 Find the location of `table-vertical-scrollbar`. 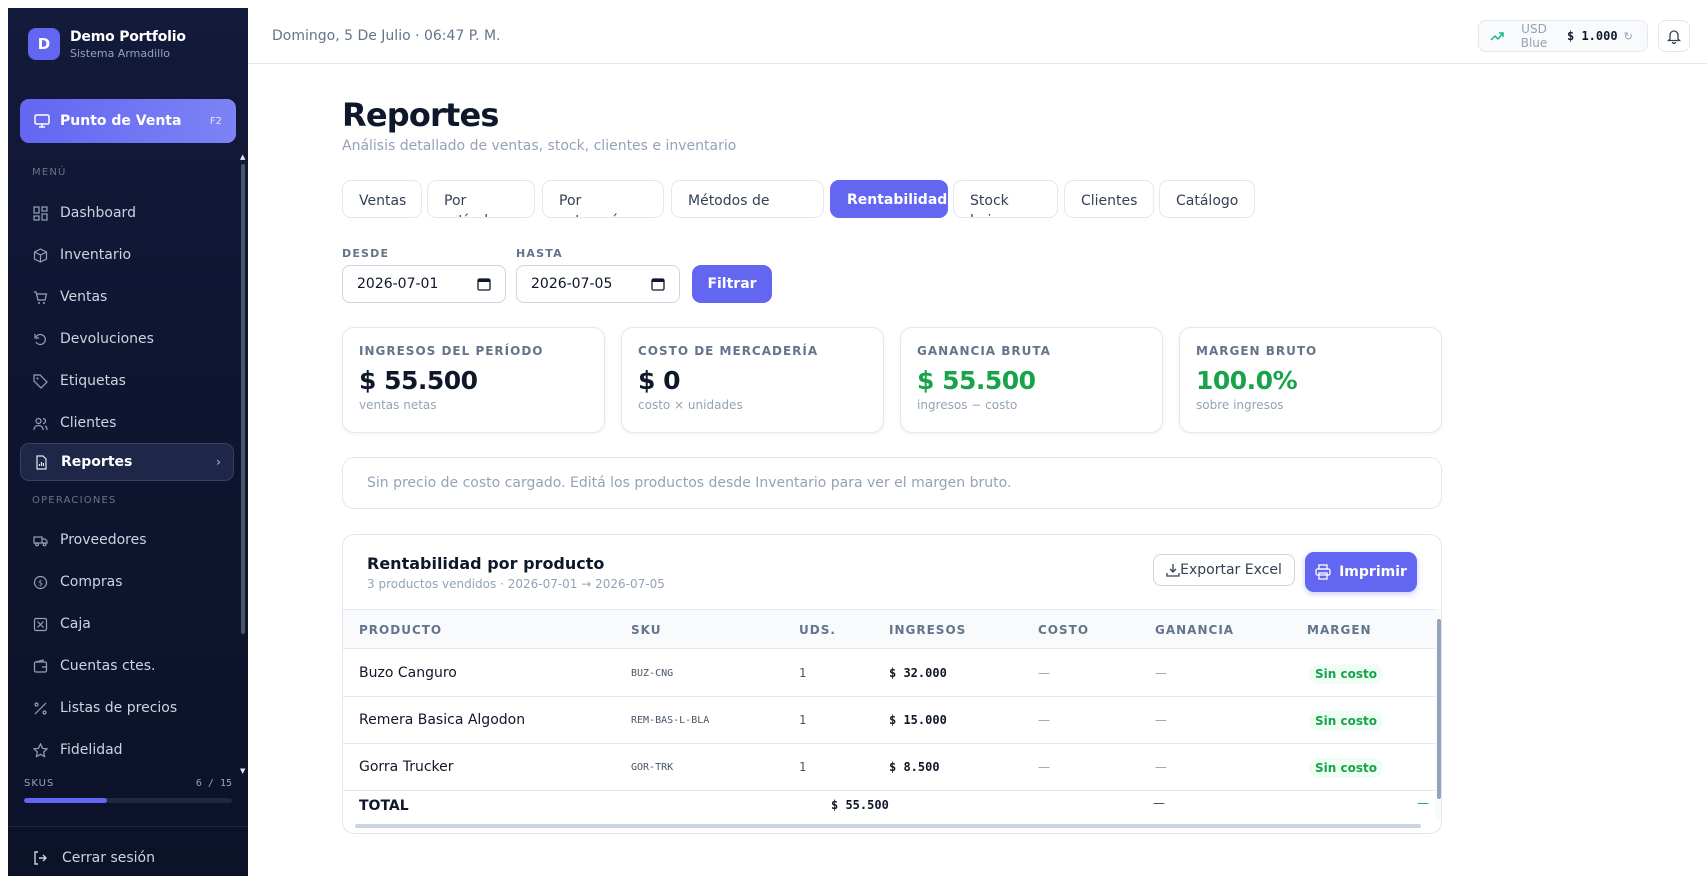

table-vertical-scrollbar is located at coordinates (1438, 714).